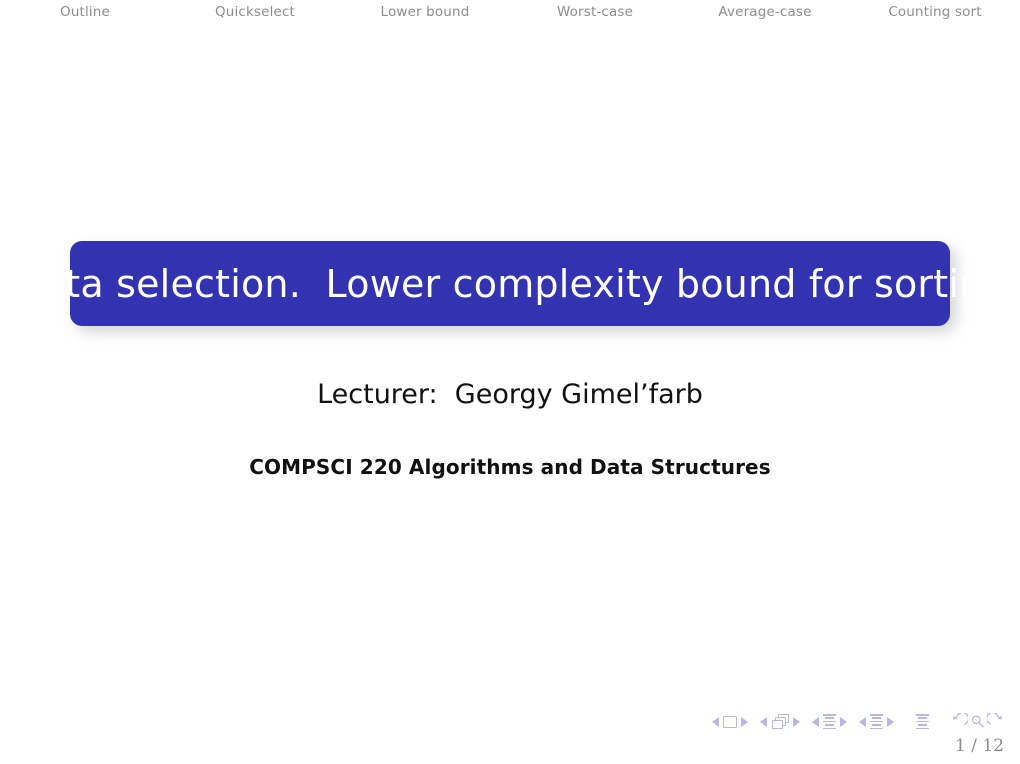 This screenshot has height=764, width=1020. Describe the element at coordinates (85, 13) in the screenshot. I see `nav-item-outline: Outline` at that location.